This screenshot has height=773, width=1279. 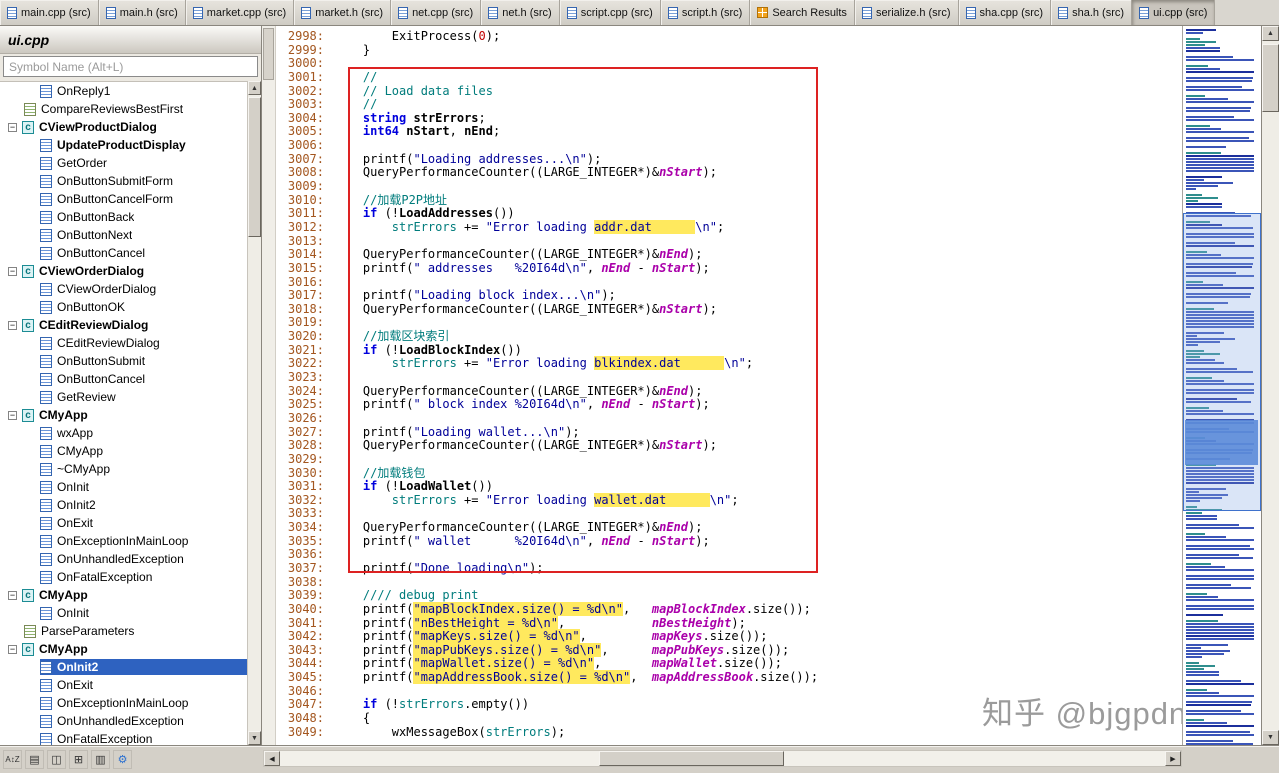 I want to click on scroll-left-icon: ◀, so click(x=272, y=758).